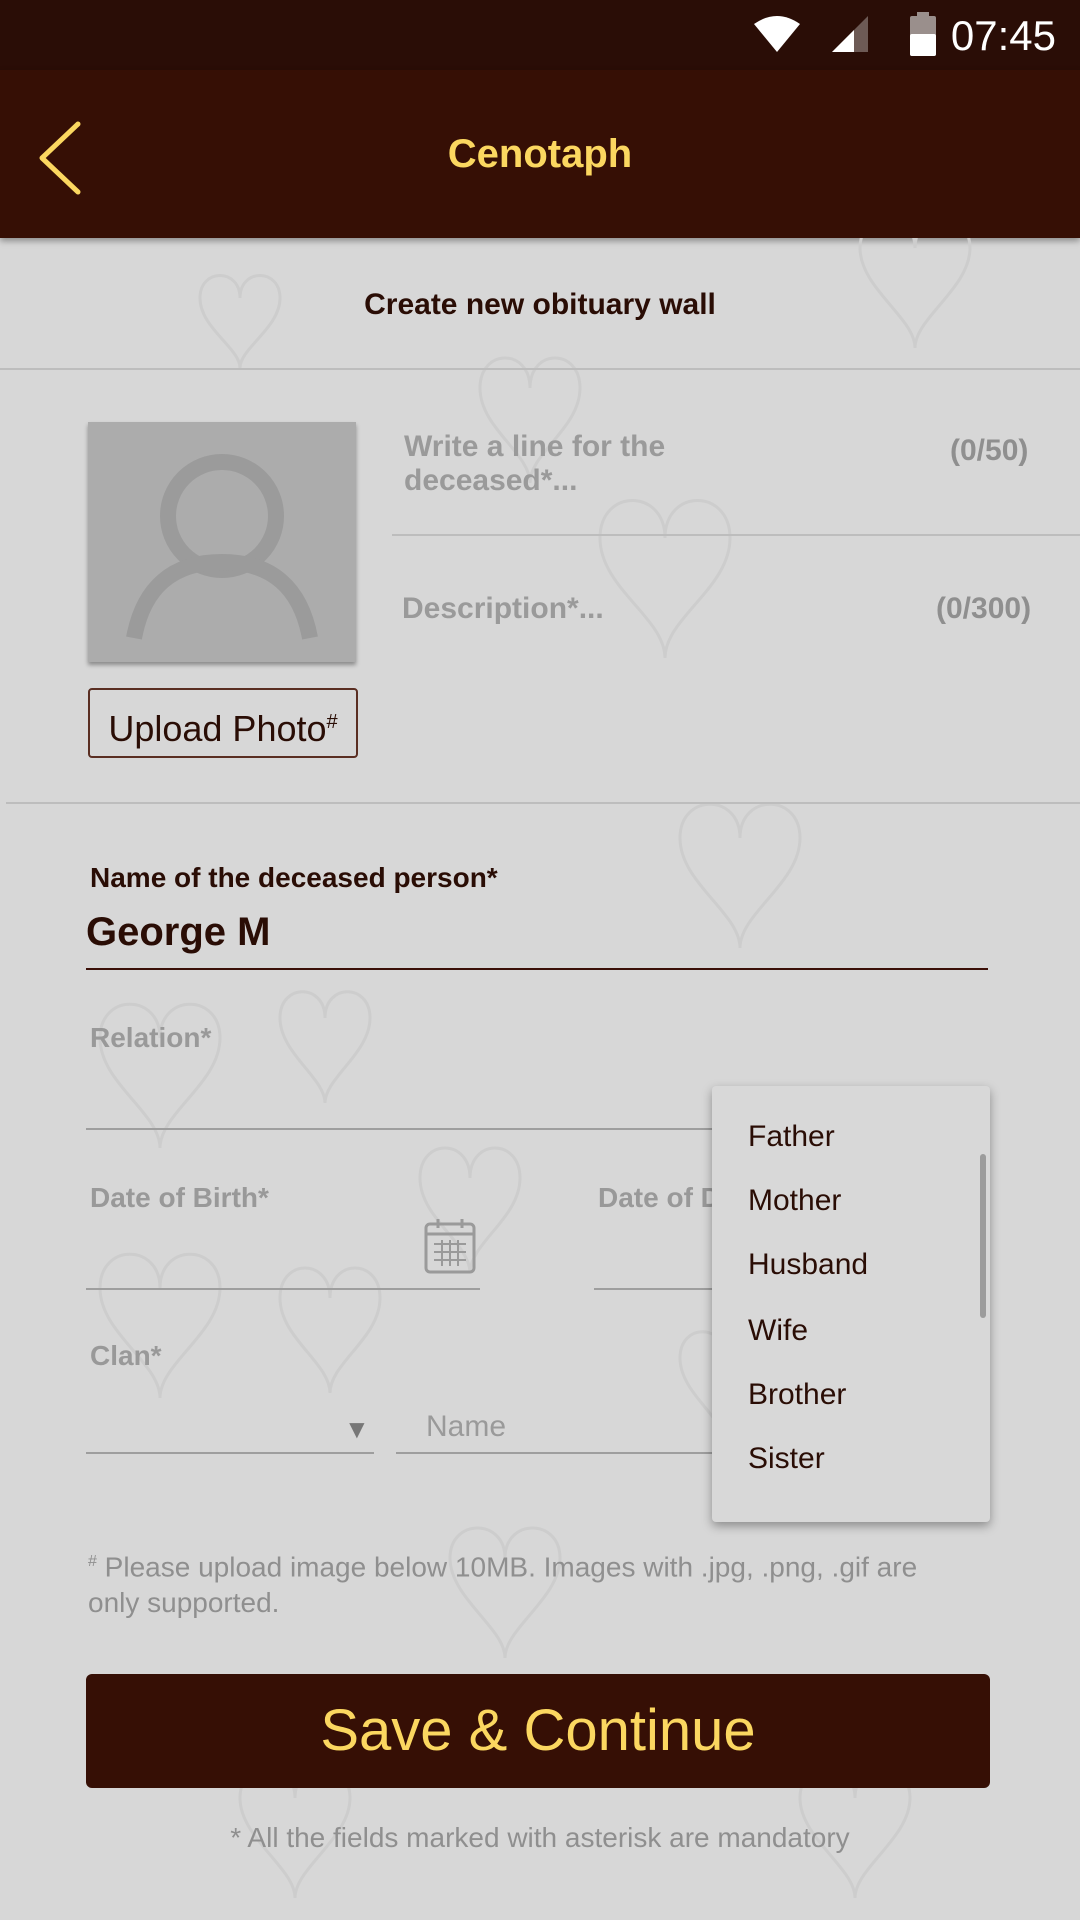 This screenshot has height=1920, width=1080. I want to click on calendar-icon, so click(450, 1246).